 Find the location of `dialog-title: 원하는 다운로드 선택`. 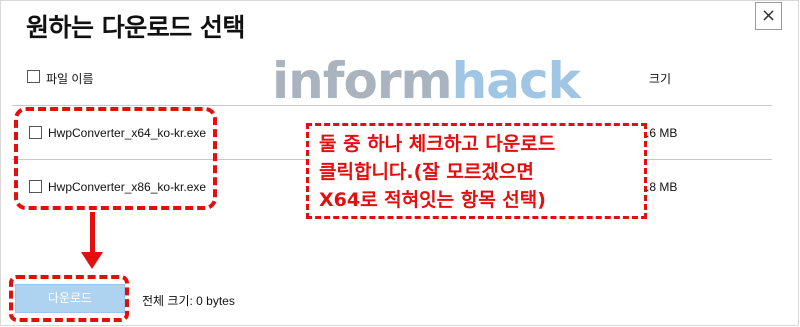

dialog-title: 원하는 다운로드 선택 is located at coordinates (135, 27).